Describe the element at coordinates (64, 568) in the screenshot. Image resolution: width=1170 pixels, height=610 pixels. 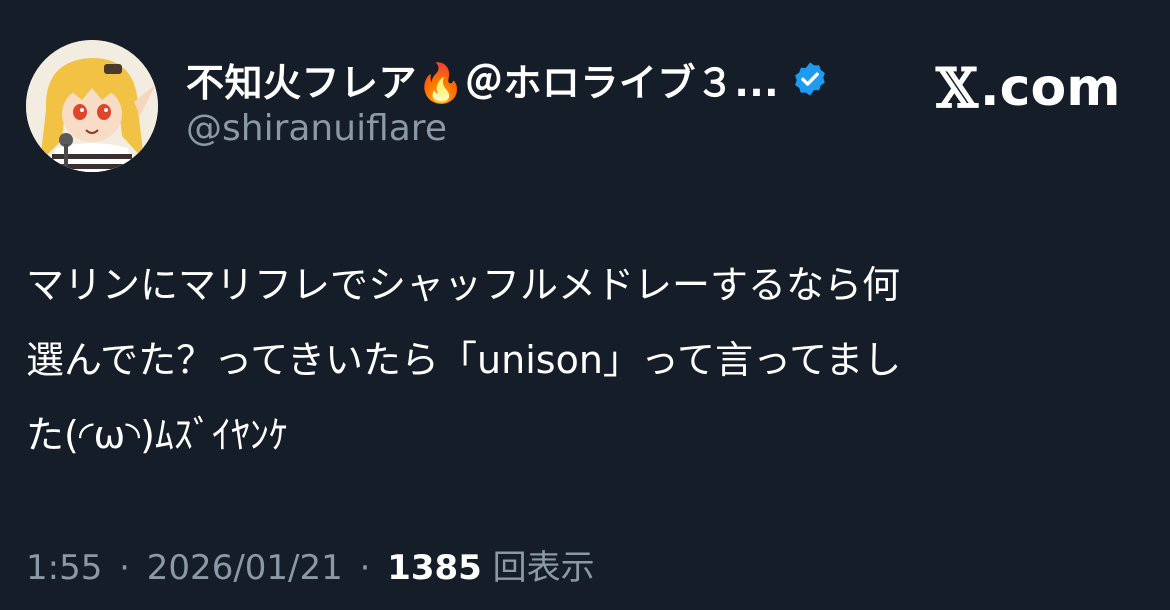
I see `tweet-time: 1:55` at that location.